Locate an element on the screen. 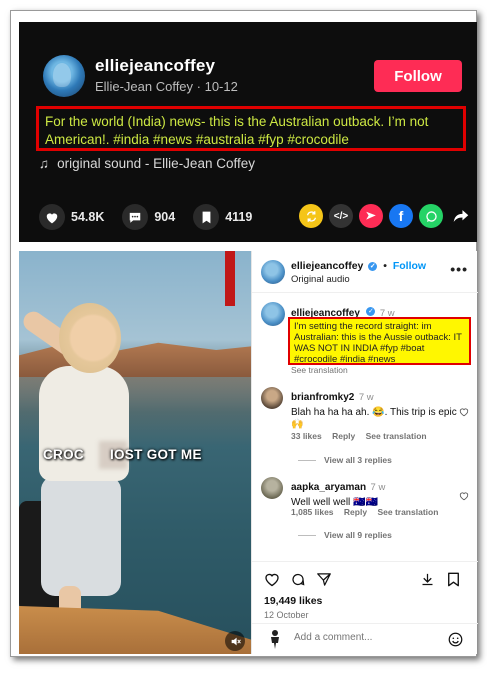  tiktok-original-sound: ♫ original sound - Ellie-Jean Coffey is located at coordinates (147, 163).